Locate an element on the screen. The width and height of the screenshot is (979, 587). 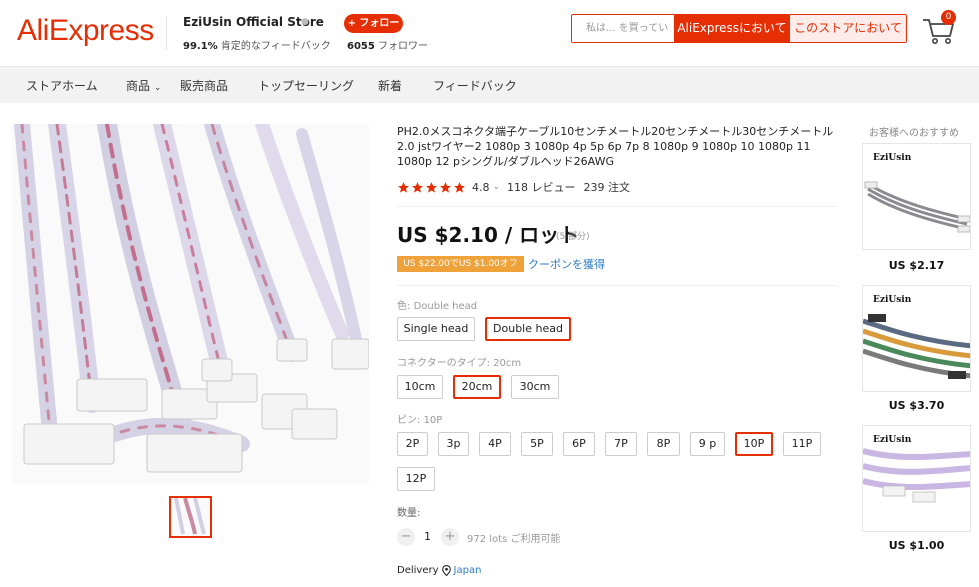
nav-products-label: 商品 is located at coordinates (138, 86).